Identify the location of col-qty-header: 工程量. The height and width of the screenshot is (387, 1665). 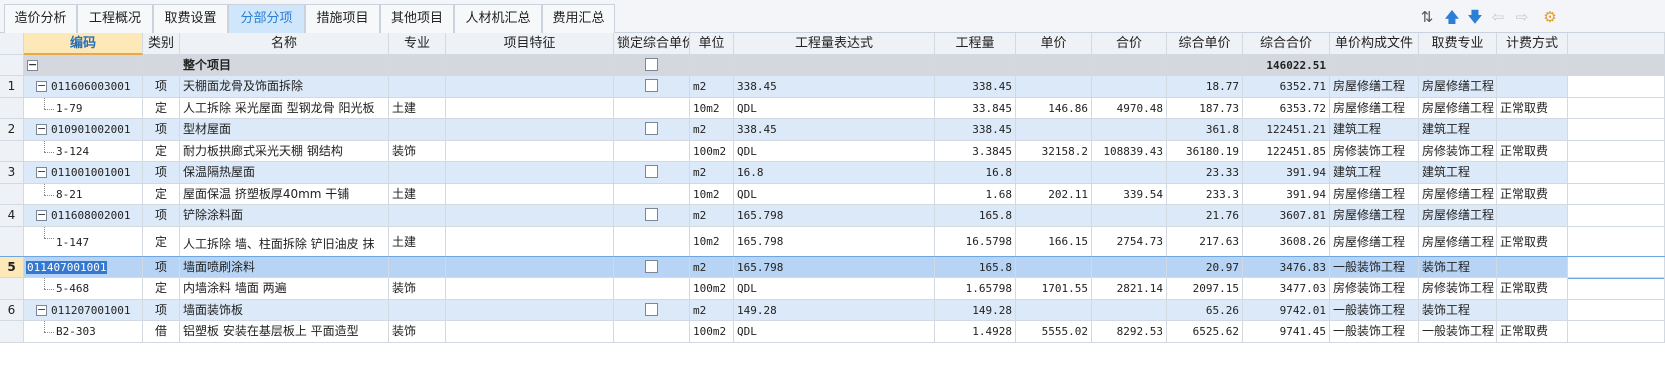
(975, 44).